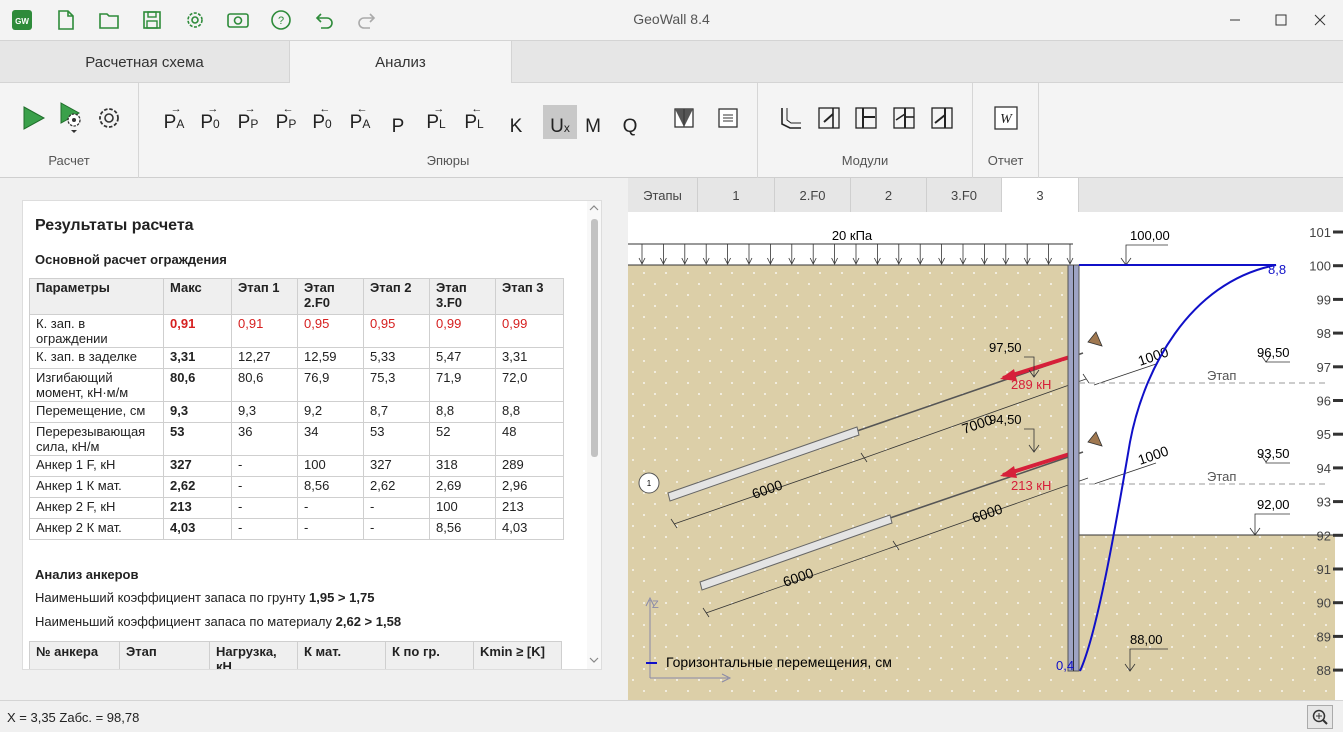 This screenshot has height=732, width=1343. Describe the element at coordinates (1150, 235) in the screenshot. I see `level-label: 100,00` at that location.